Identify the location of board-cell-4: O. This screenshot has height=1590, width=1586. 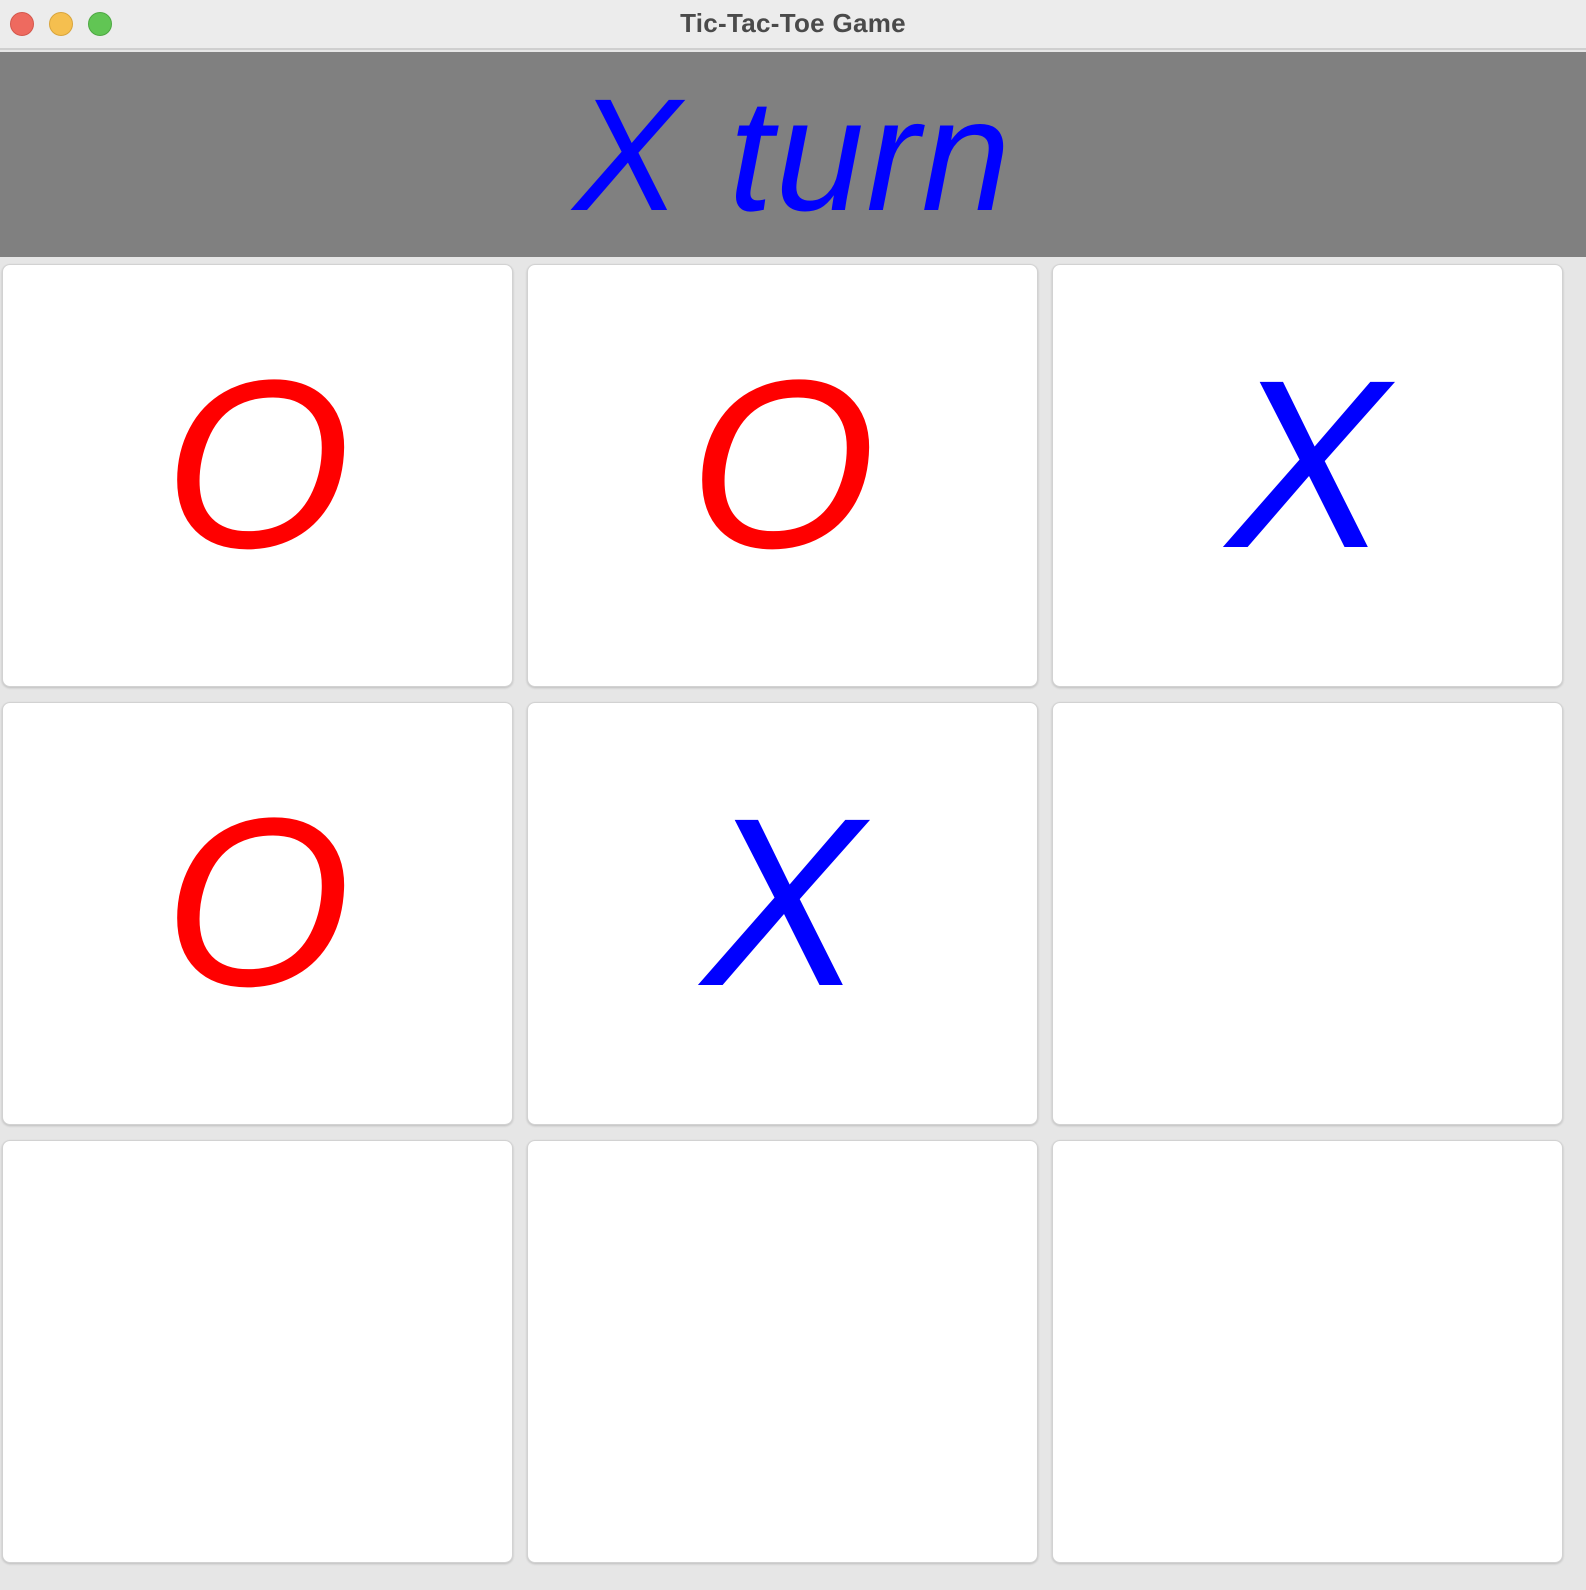
(257, 913).